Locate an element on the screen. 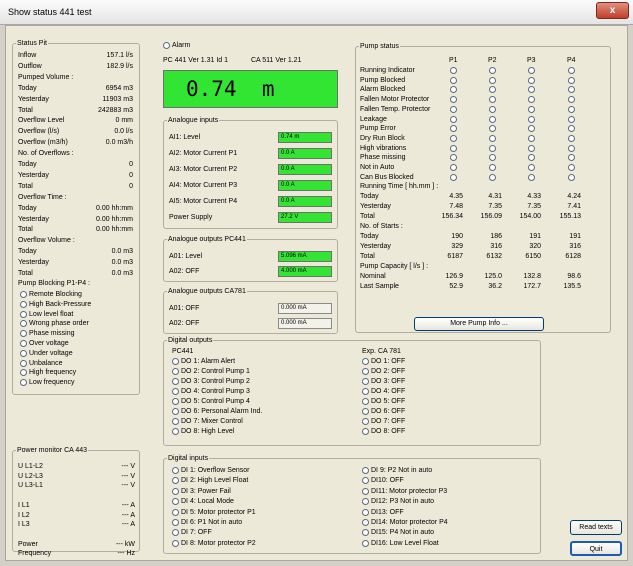 Image resolution: width=633 pixels, height=566 pixels. blocking-radio: Remote Blocking is located at coordinates (51, 294).